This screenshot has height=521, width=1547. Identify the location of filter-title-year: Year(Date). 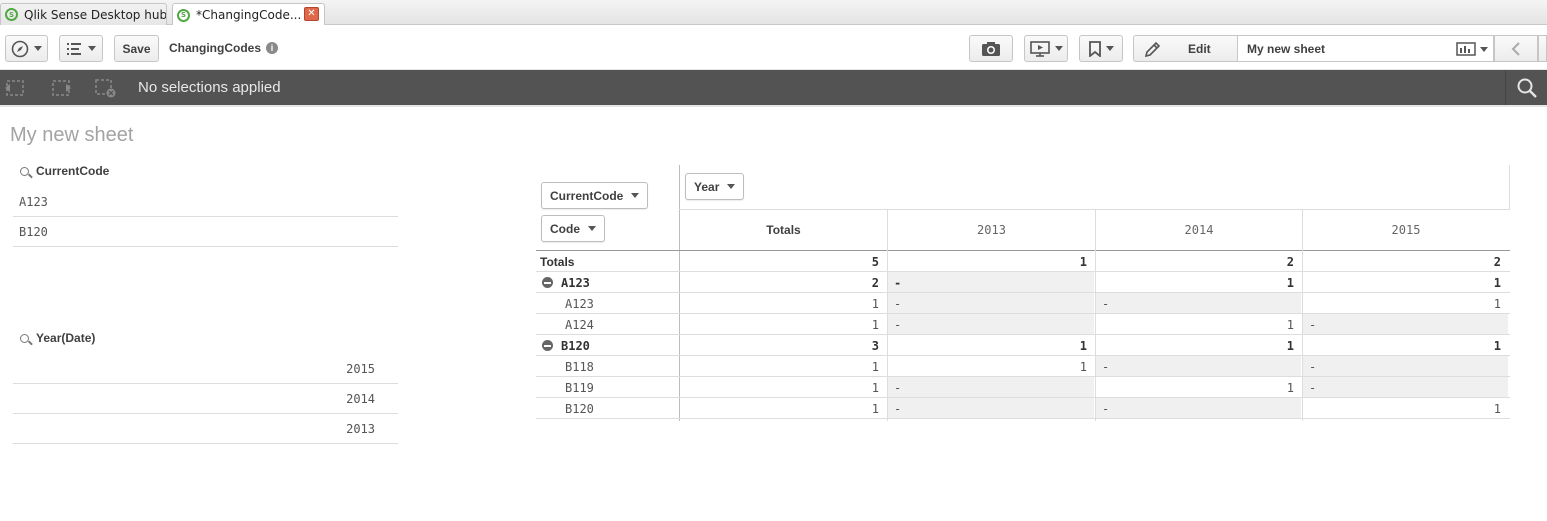
(57, 338).